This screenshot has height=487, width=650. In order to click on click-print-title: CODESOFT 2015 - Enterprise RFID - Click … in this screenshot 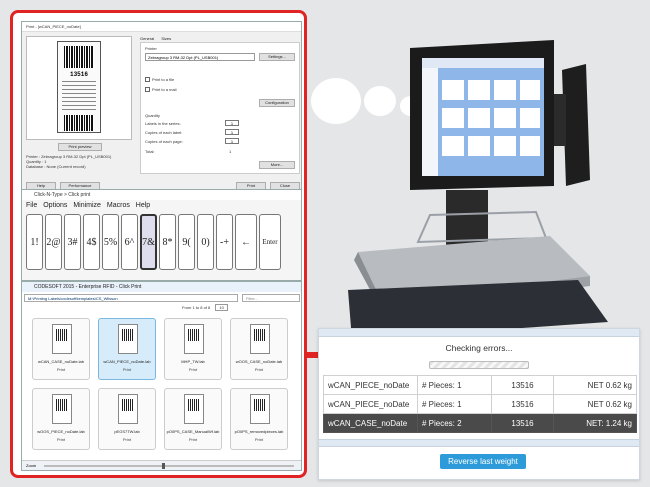, I will do `click(161, 287)`.